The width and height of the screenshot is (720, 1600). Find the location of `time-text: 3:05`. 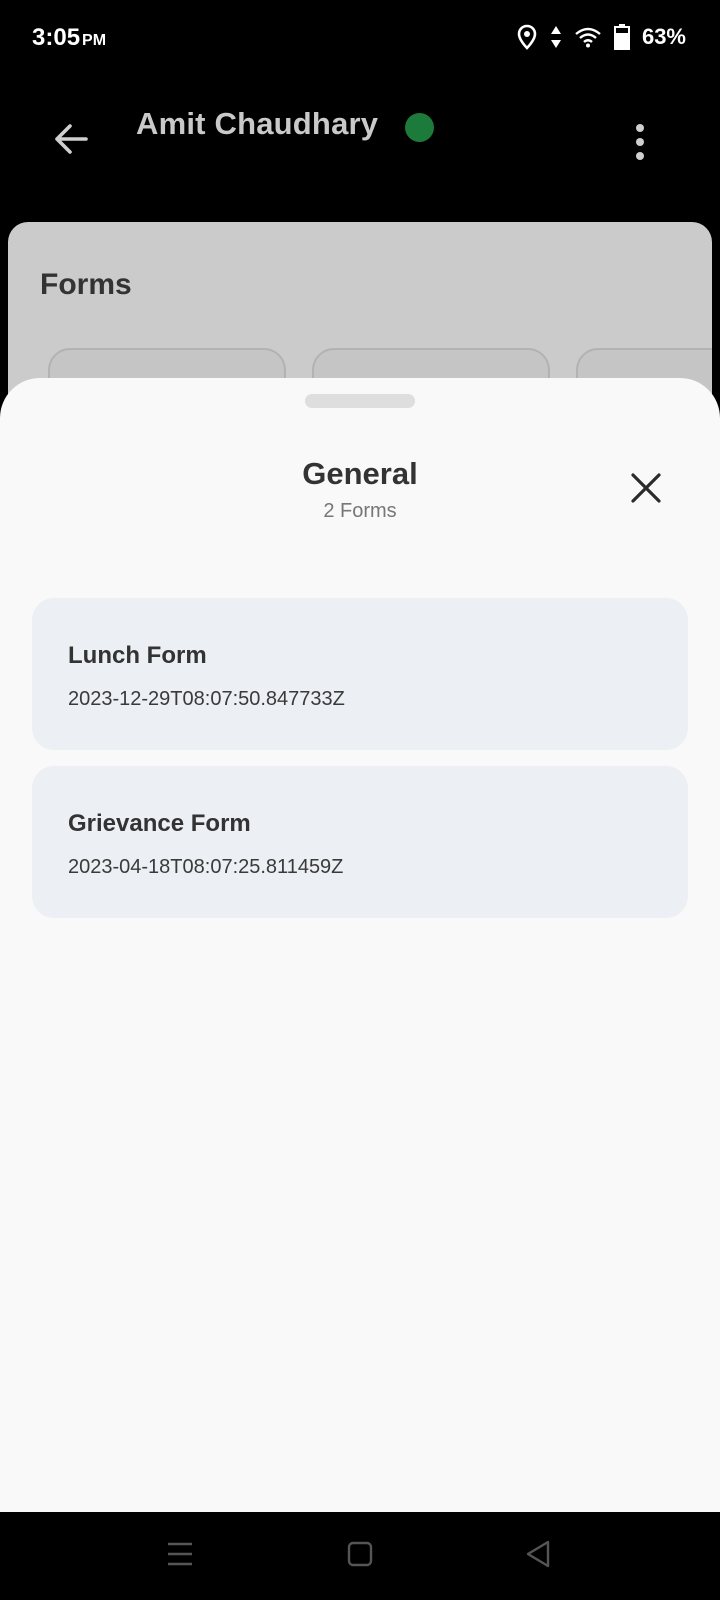

time-text: 3:05 is located at coordinates (56, 37).